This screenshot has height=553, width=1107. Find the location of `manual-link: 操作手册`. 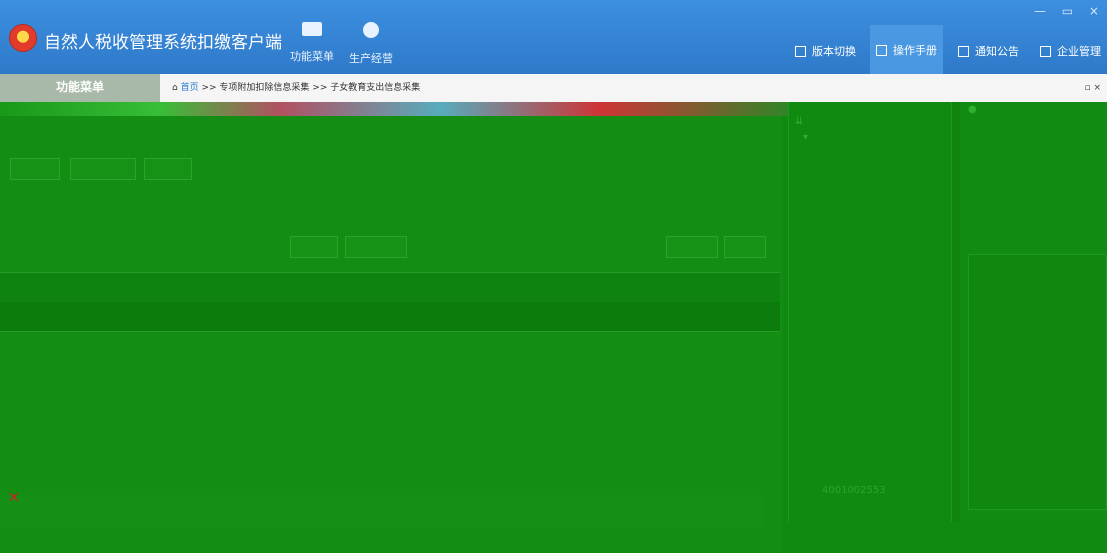

manual-link: 操作手册 is located at coordinates (906, 50).